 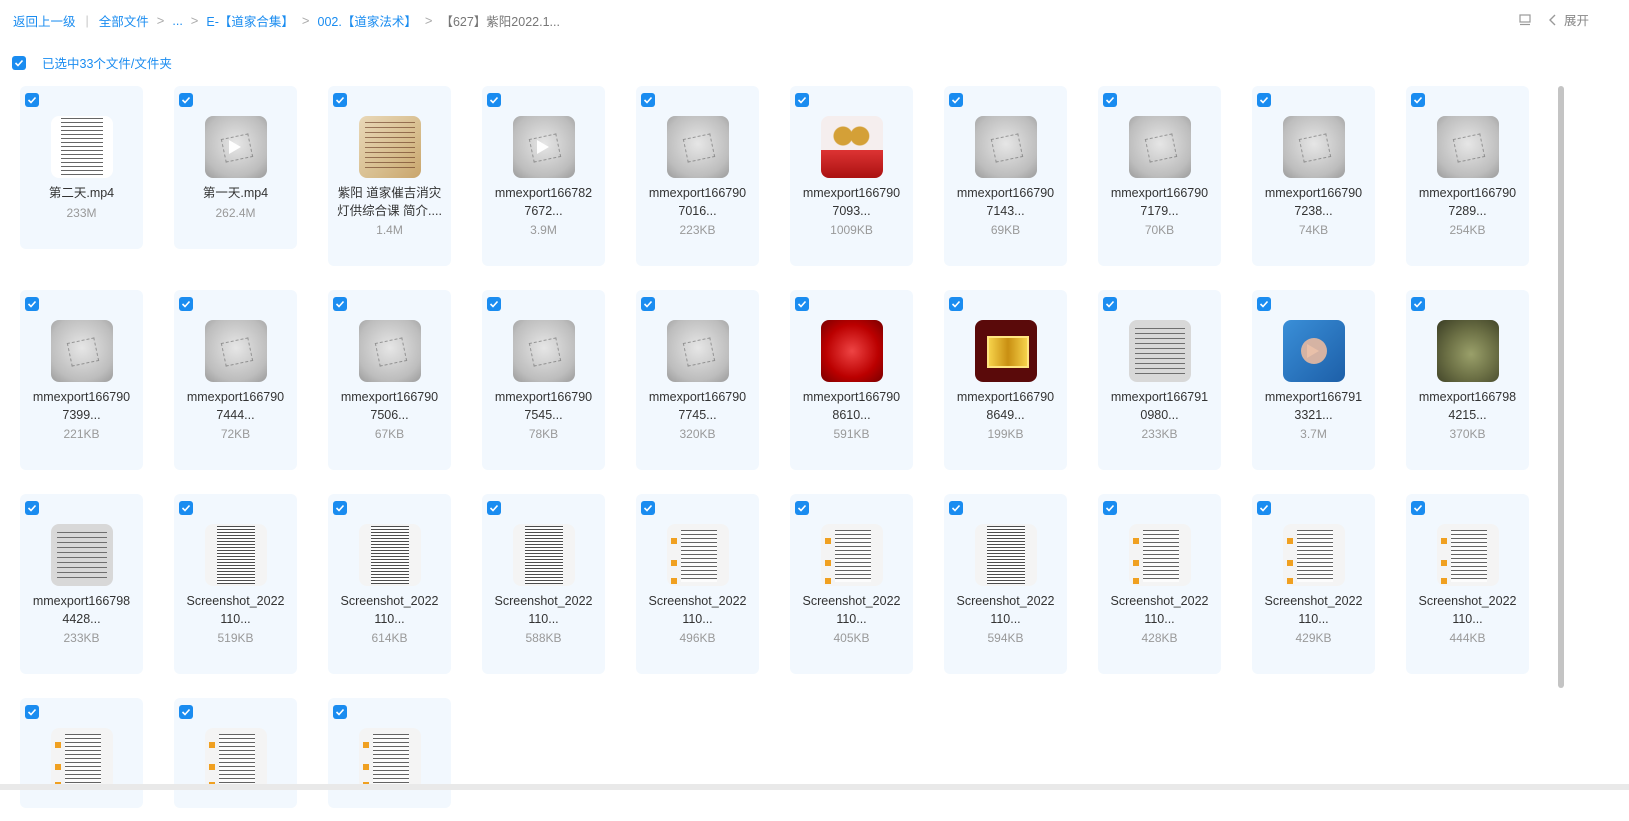 I want to click on file-card: mmexport166791 3321... 3.7M, so click(x=1313, y=380).